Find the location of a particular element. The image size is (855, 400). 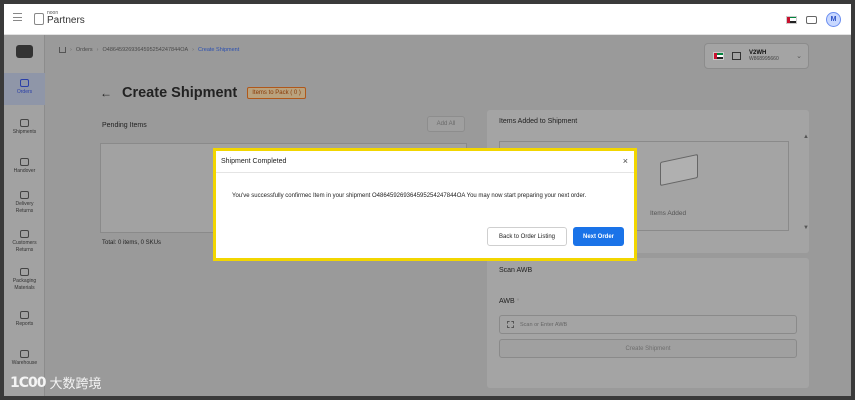

uae-flag-icon is located at coordinates (791, 19).